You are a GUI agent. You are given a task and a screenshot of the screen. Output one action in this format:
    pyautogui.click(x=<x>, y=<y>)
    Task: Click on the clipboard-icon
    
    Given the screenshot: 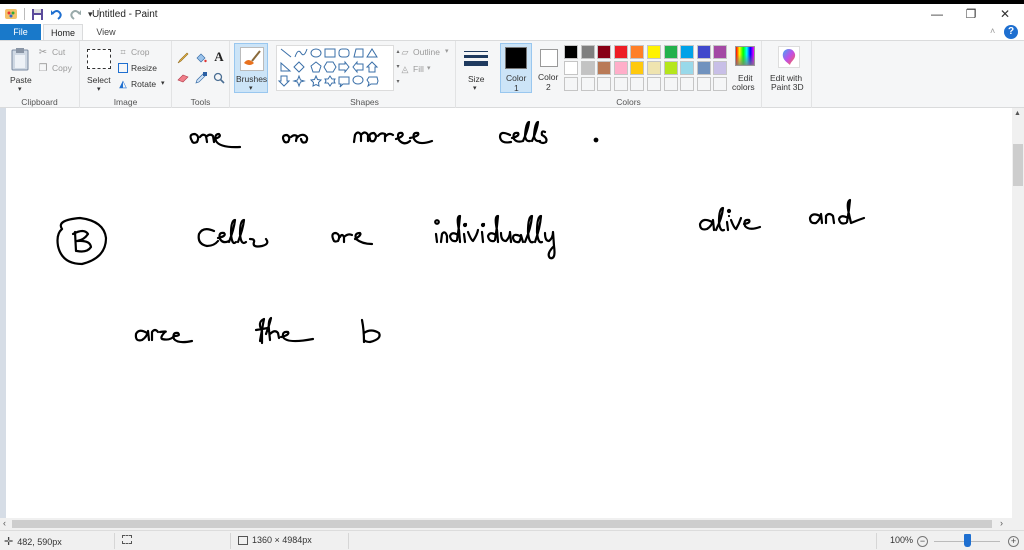 What is the action you would take?
    pyautogui.click(x=20, y=59)
    